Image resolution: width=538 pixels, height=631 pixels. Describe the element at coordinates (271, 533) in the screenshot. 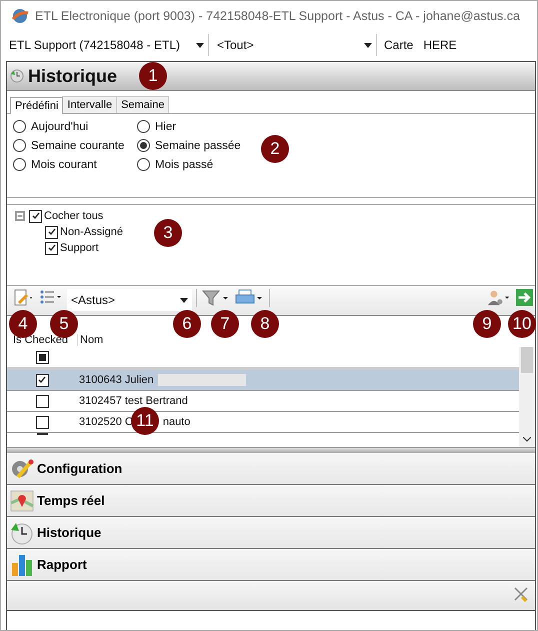

I see `nav-button: Historique` at that location.